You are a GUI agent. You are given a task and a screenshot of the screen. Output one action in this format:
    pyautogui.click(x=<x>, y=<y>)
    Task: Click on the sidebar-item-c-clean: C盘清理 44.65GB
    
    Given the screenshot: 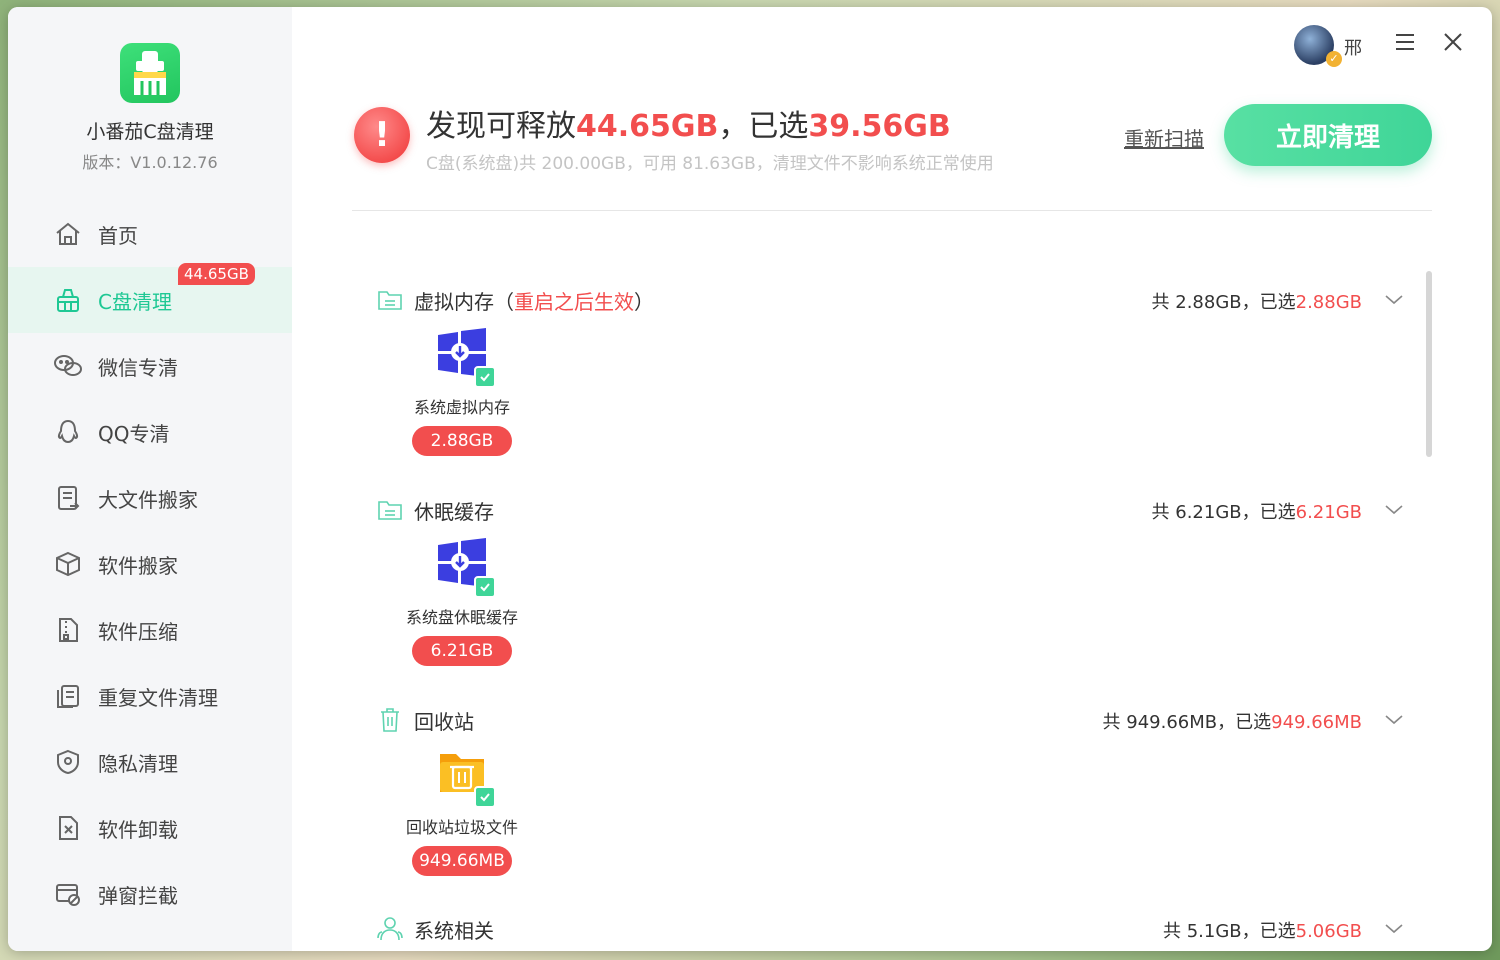 What is the action you would take?
    pyautogui.click(x=150, y=298)
    